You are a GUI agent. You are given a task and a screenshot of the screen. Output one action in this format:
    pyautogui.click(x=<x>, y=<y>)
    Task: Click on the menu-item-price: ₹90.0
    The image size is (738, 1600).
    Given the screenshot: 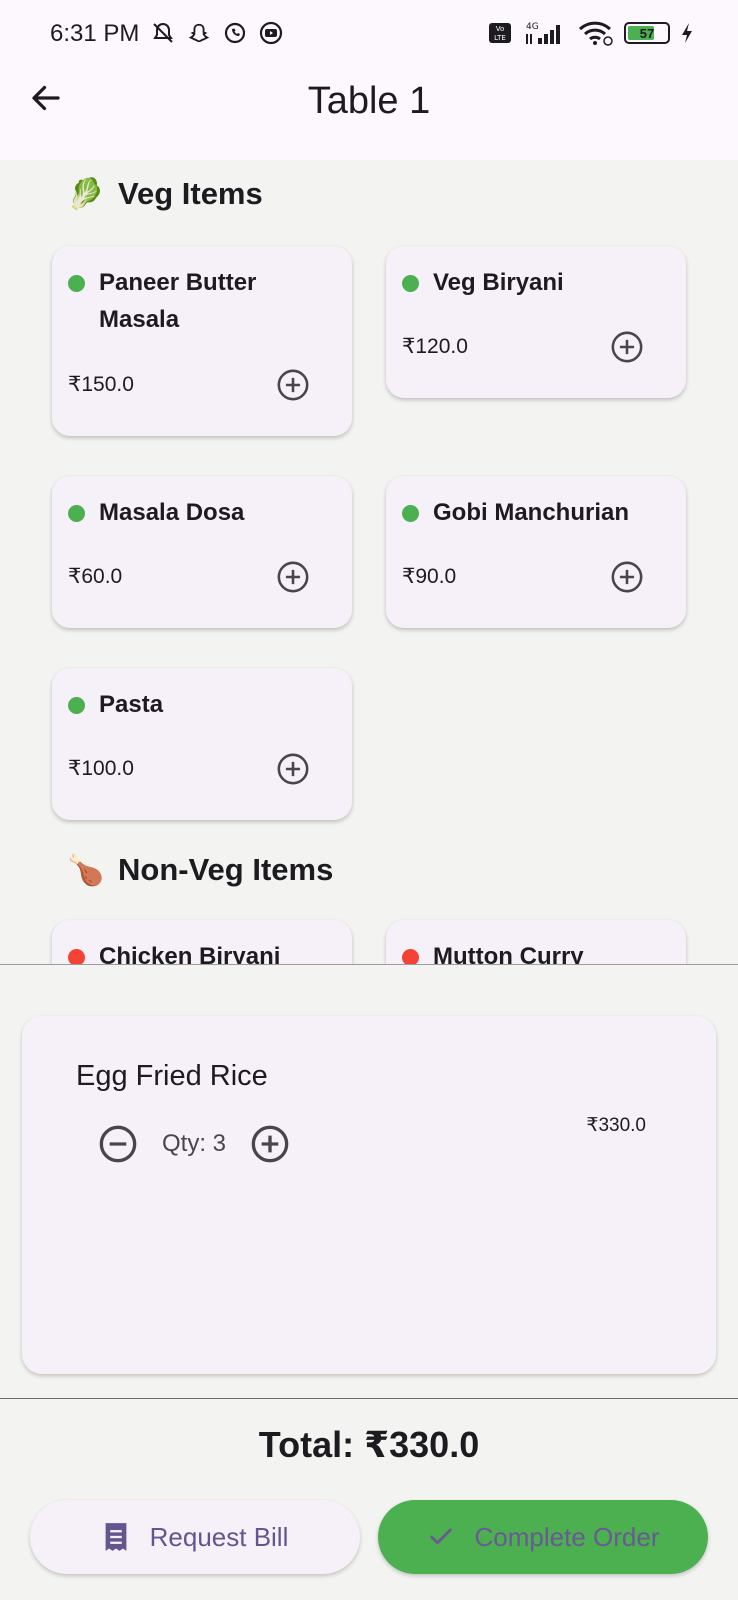 What is the action you would take?
    pyautogui.click(x=429, y=576)
    